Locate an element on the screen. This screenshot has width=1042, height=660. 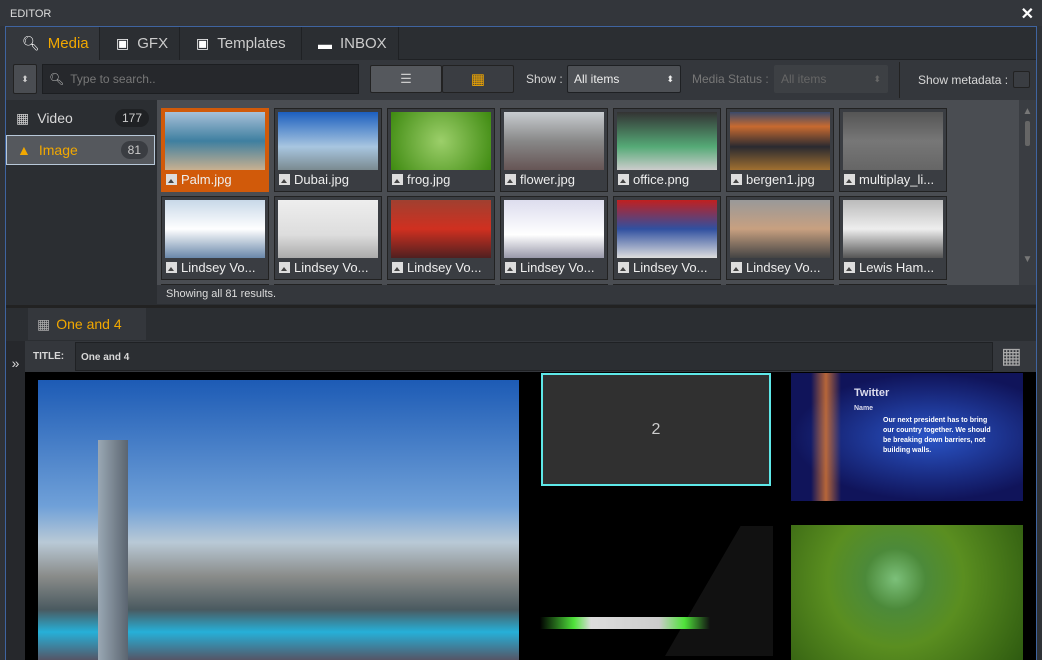
media-name: office.png is located at coordinates (661, 179).